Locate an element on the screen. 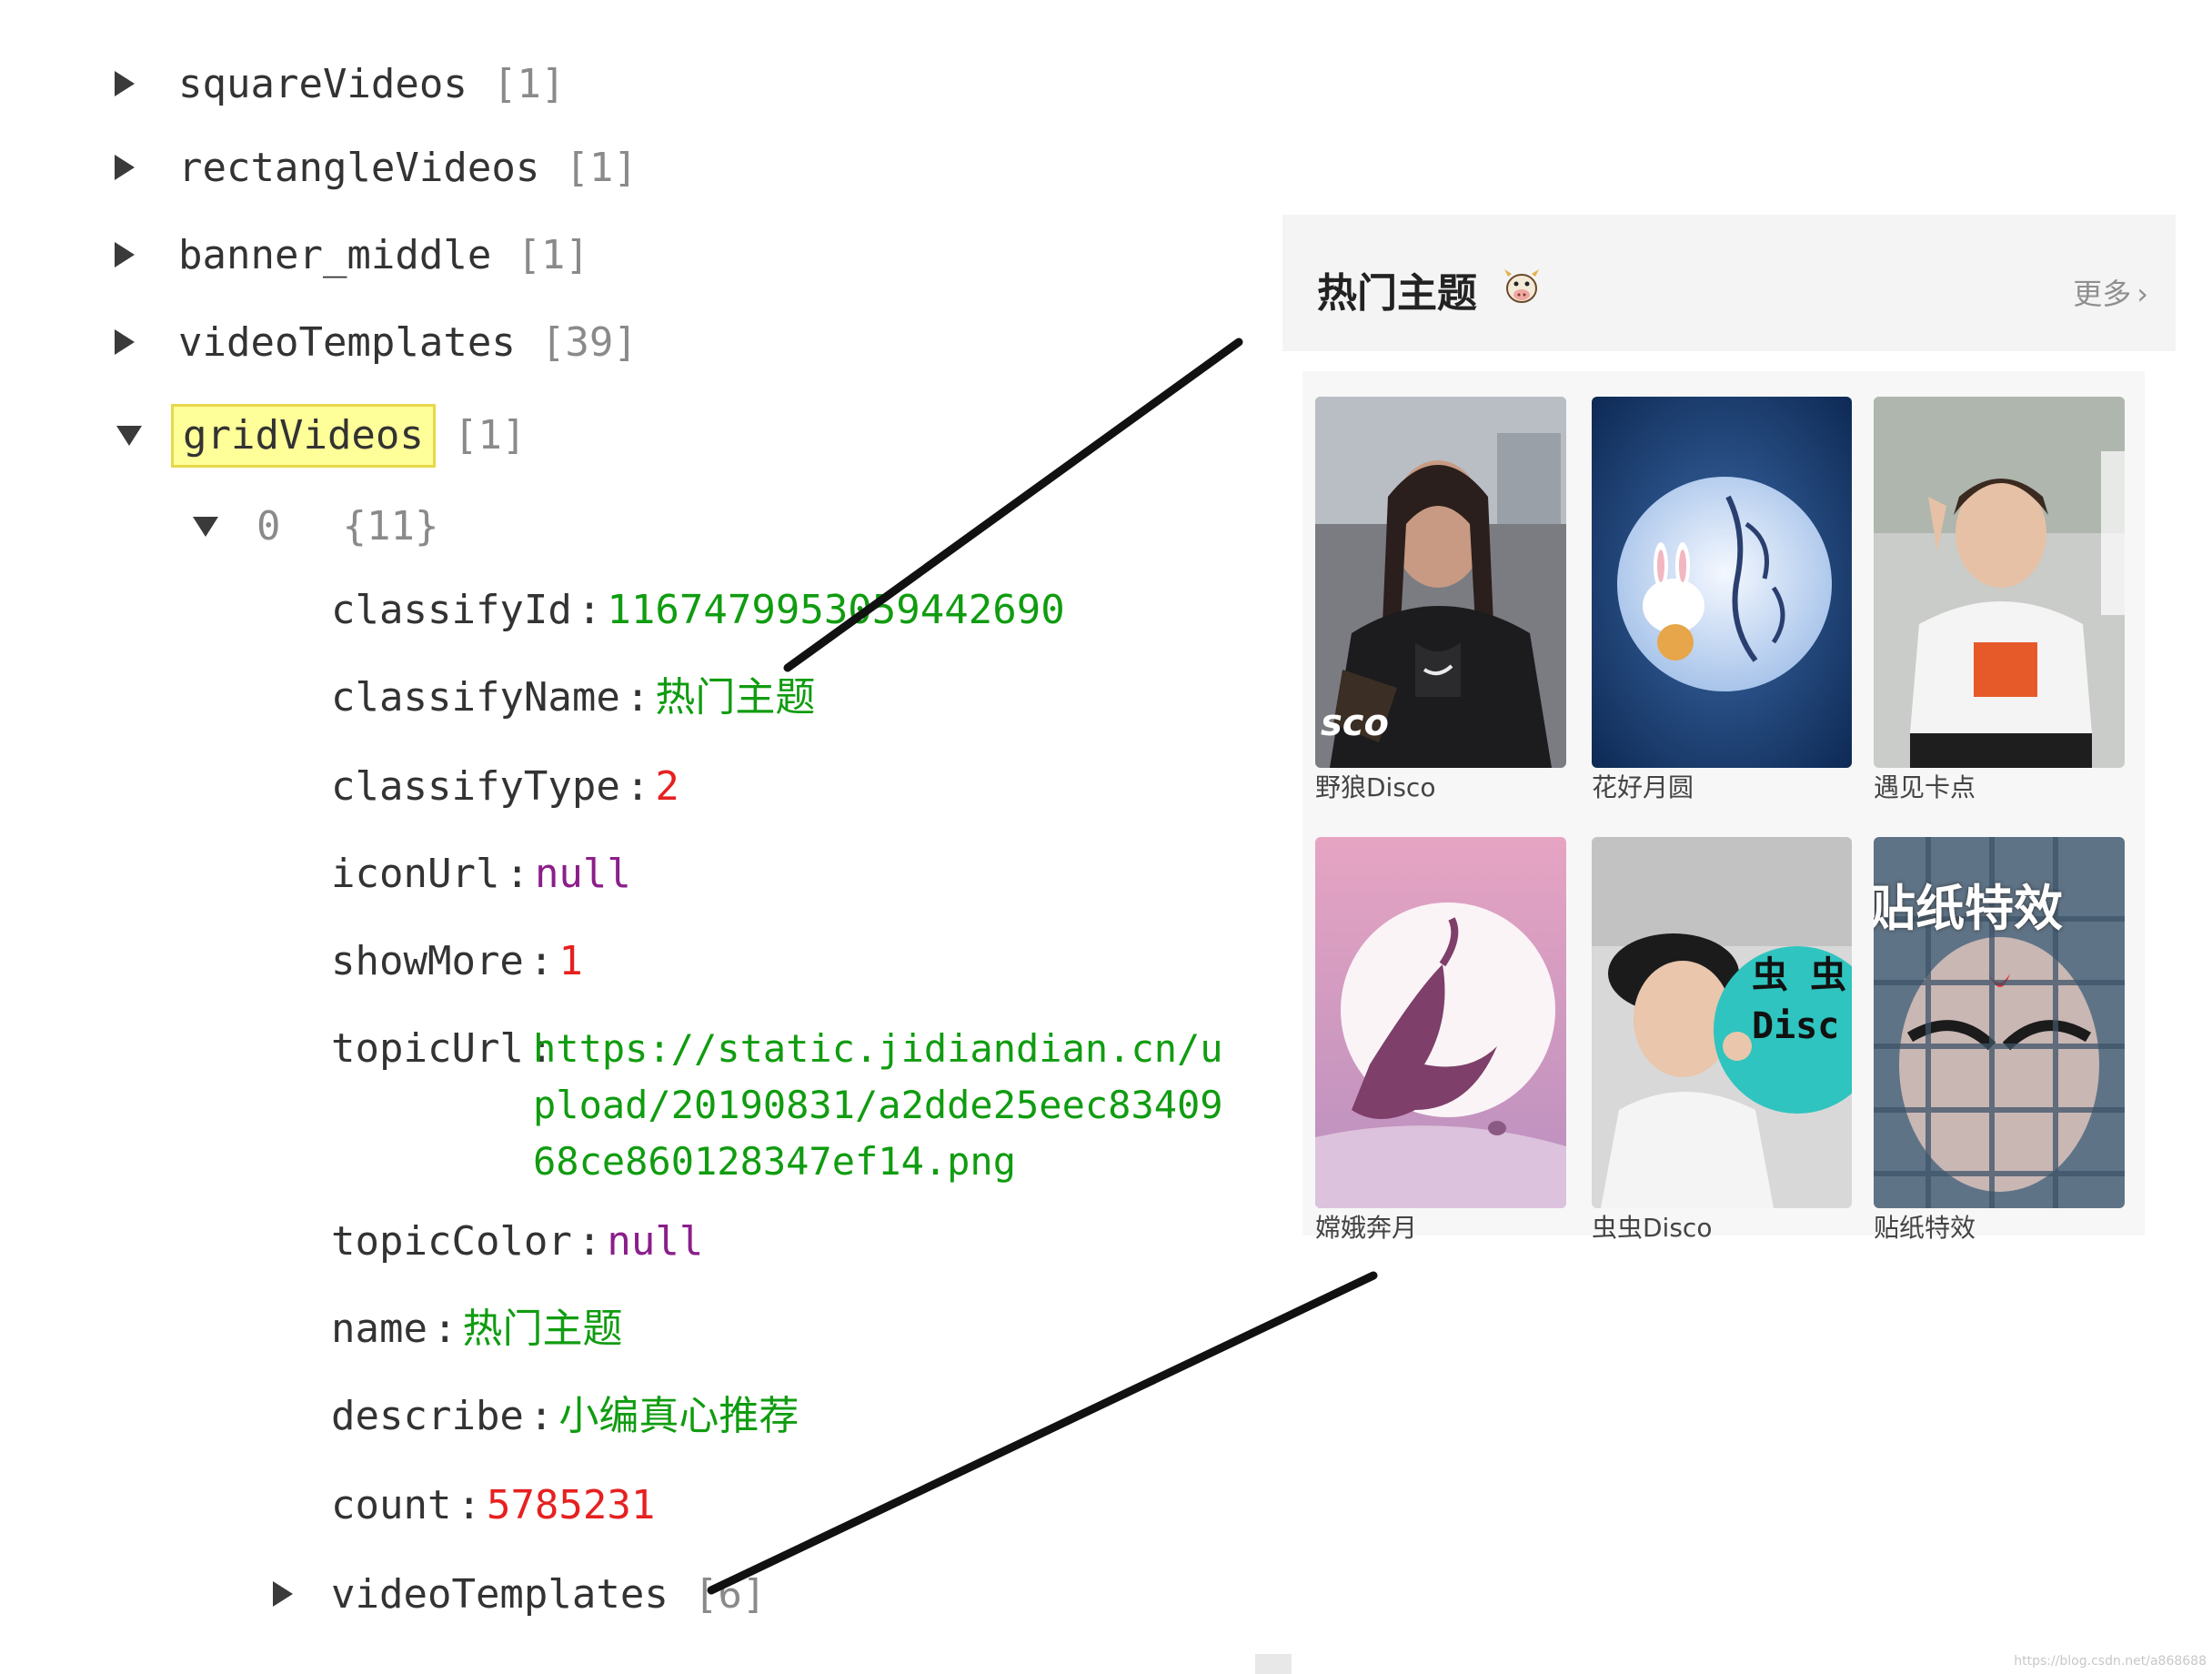  node-count: [39] is located at coordinates (589, 342).